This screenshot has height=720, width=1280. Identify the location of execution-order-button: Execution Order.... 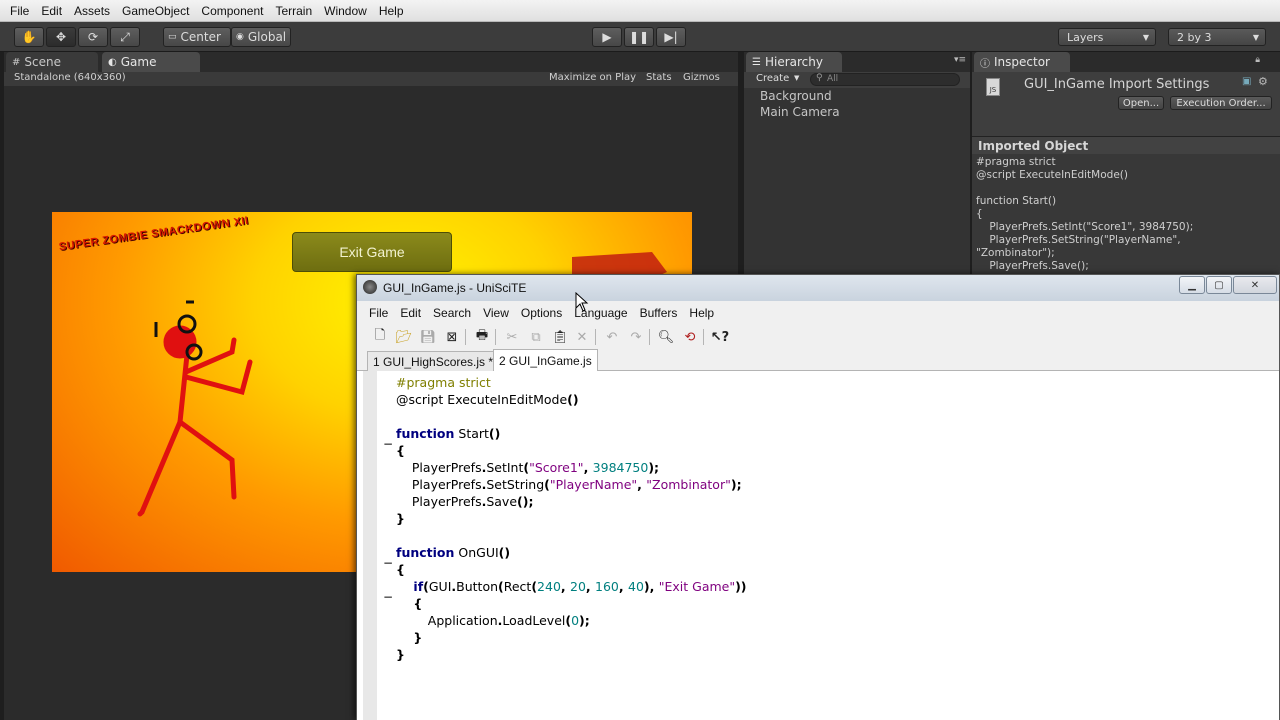
(1221, 103).